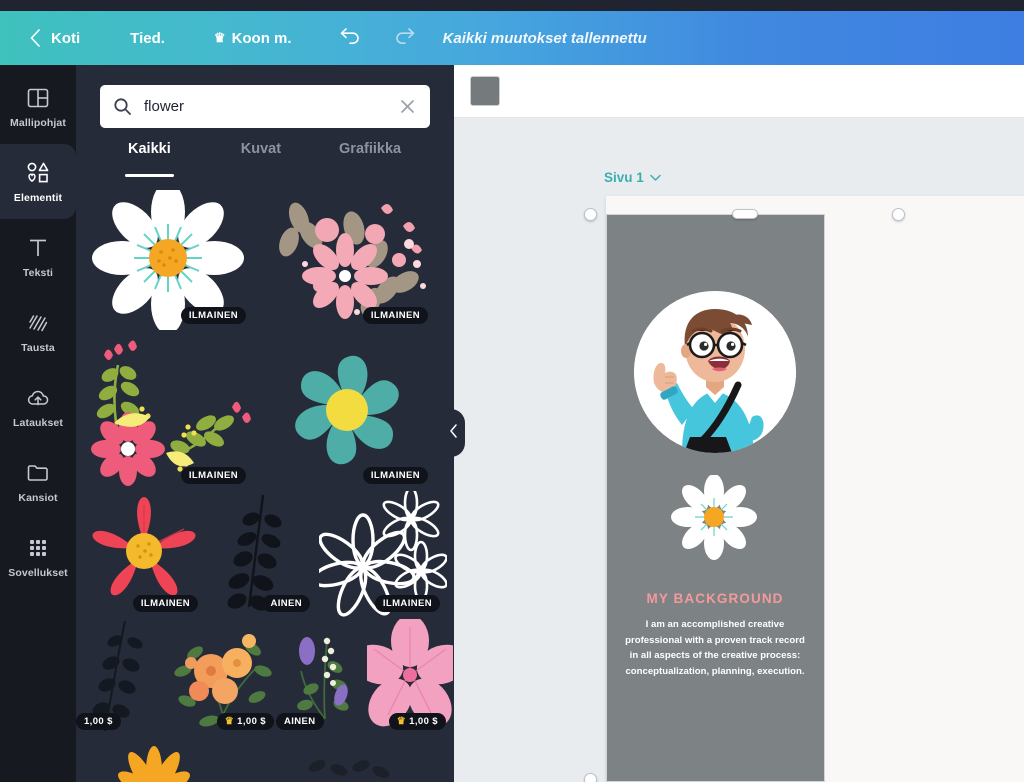 The image size is (1024, 782). I want to click on upload-cloud-icon, so click(38, 398).